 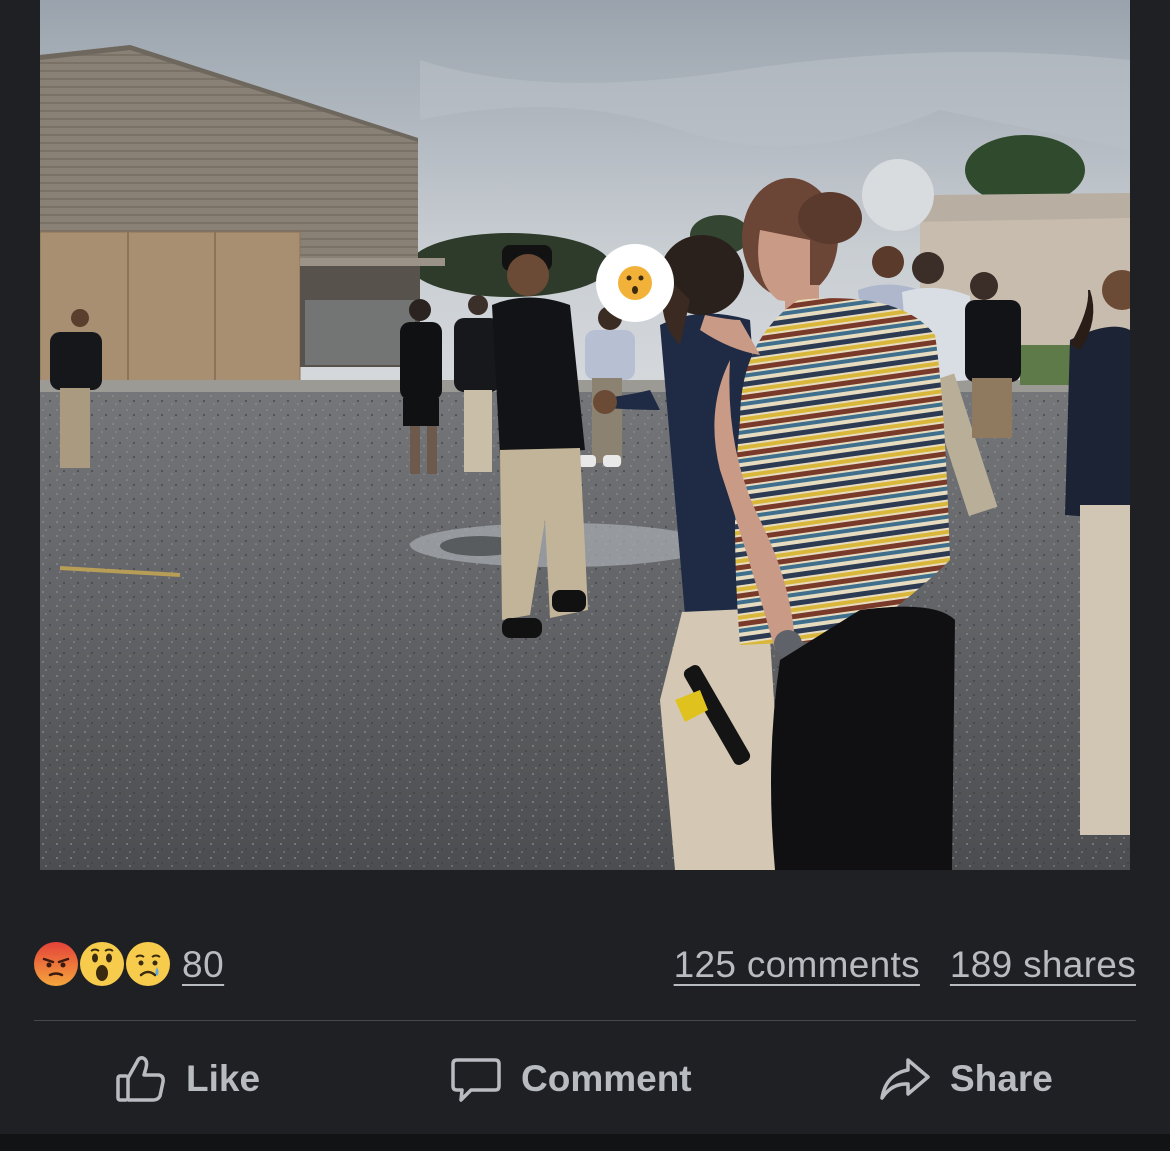 What do you see at coordinates (905, 1079) in the screenshot?
I see `share-arrow-icon` at bounding box center [905, 1079].